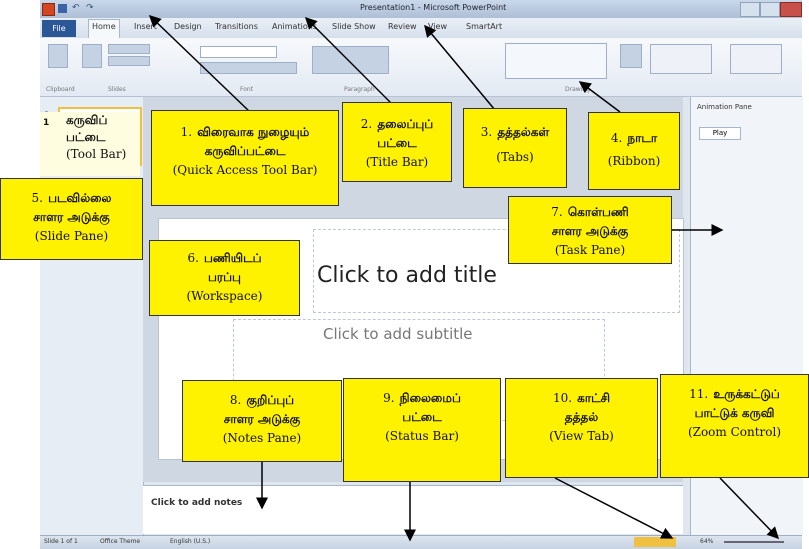  What do you see at coordinates (581, 417) in the screenshot?
I see `callout-view-tab-tamil-2: தத்தல்` at bounding box center [581, 417].